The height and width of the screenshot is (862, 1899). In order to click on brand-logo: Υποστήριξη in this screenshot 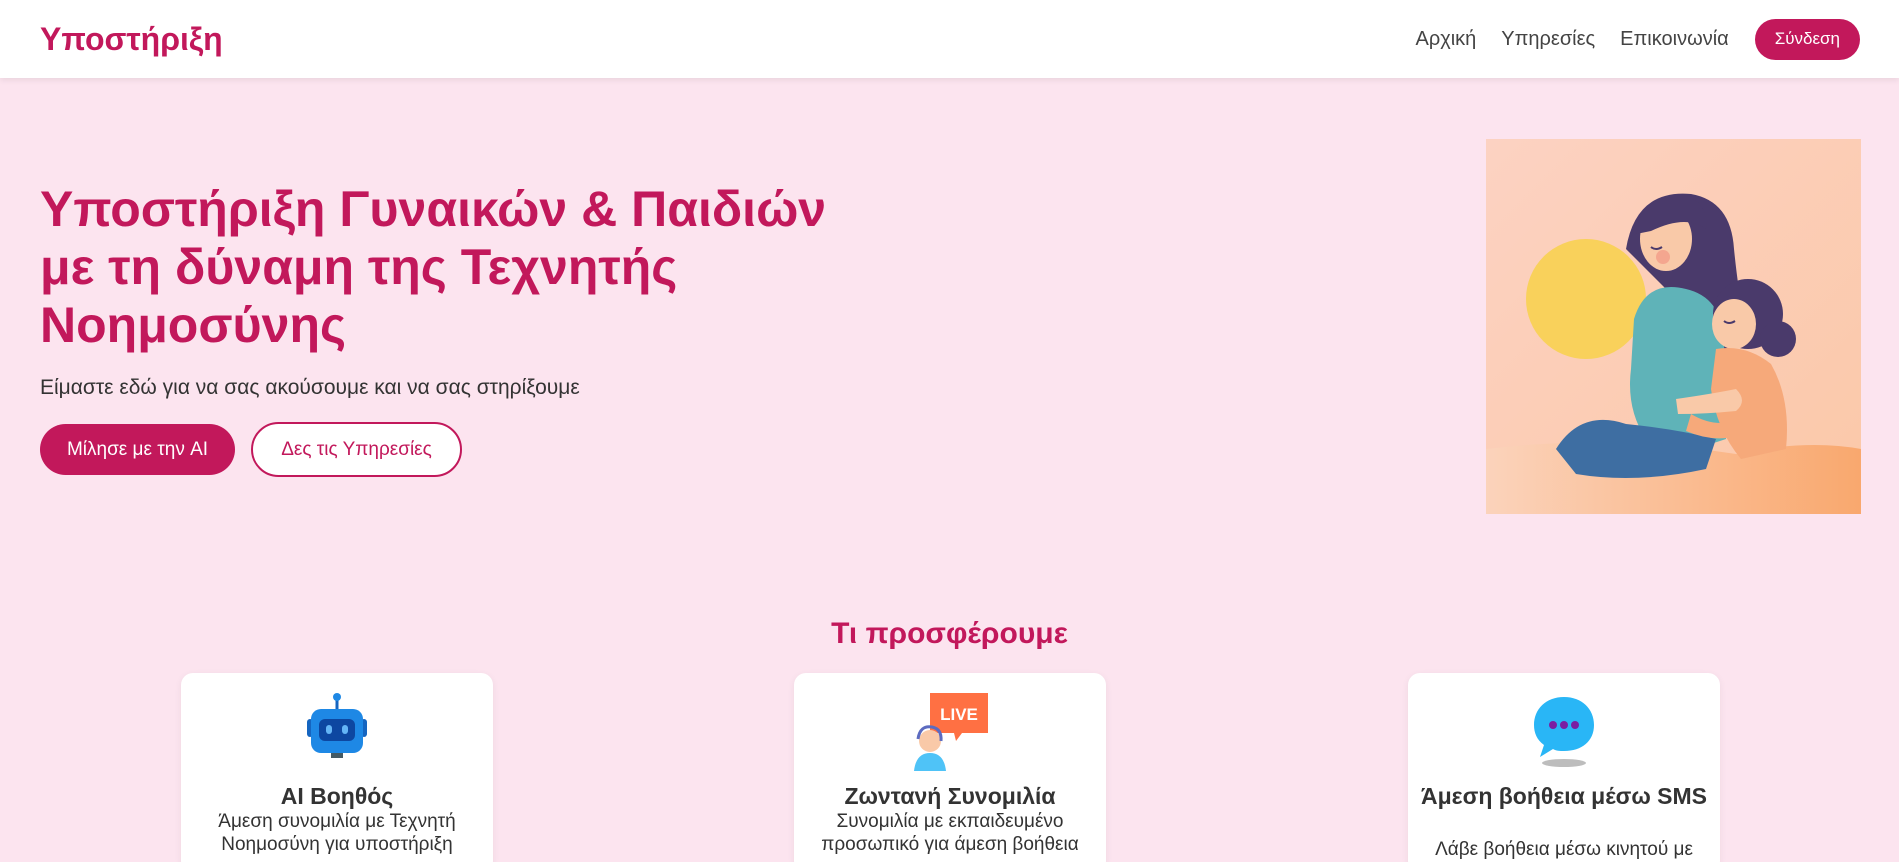, I will do `click(131, 39)`.